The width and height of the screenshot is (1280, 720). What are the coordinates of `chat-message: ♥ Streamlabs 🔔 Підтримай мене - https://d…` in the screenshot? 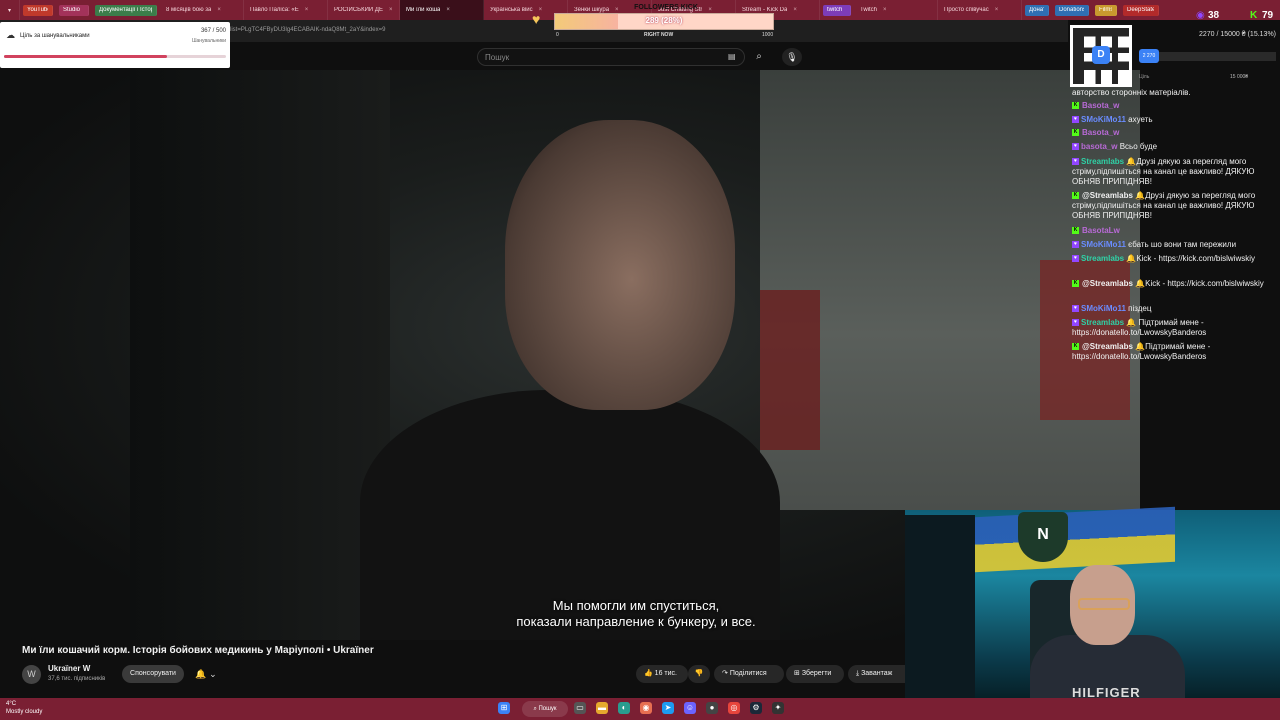 It's located at (1175, 328).